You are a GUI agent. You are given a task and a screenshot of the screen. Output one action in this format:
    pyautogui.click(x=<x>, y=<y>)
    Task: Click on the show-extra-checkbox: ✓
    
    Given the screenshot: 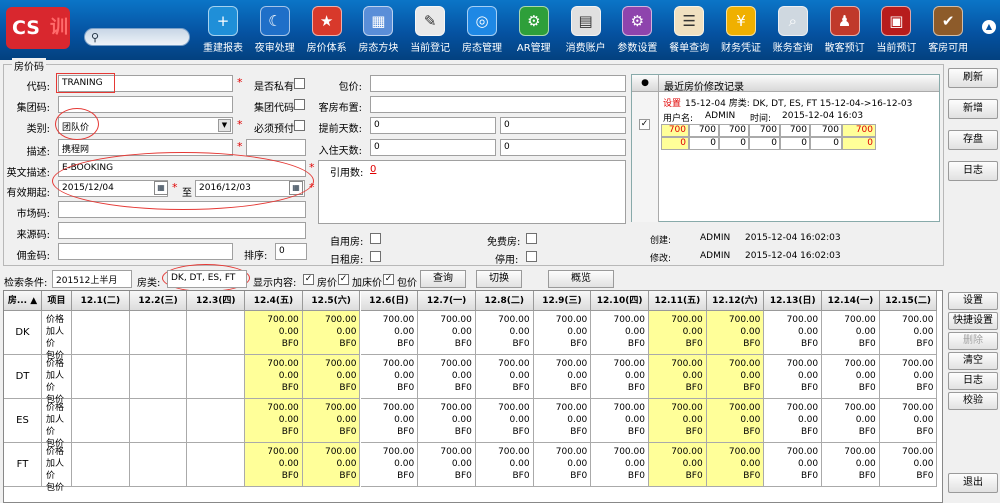 What is the action you would take?
    pyautogui.click(x=343, y=279)
    